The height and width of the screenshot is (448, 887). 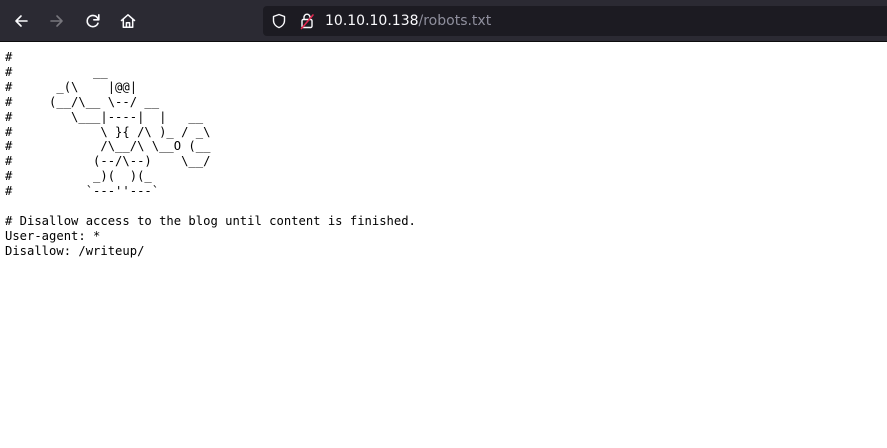 I want to click on insecure-lock-icon, so click(x=307, y=21).